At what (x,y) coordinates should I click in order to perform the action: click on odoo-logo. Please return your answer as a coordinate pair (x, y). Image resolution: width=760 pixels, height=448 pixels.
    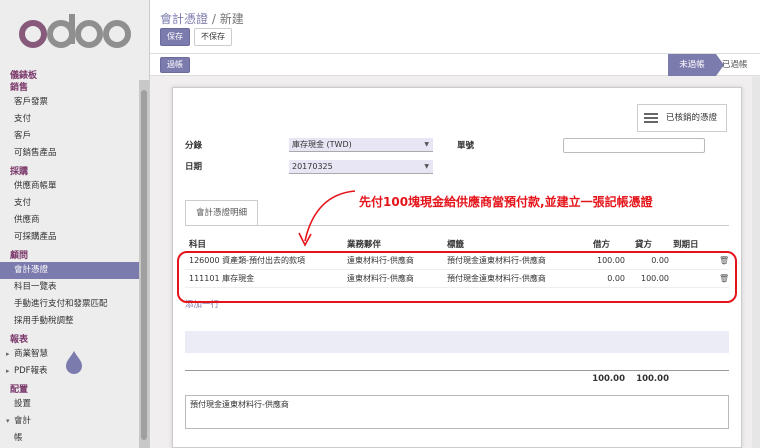
    Looking at the image, I should click on (74, 32).